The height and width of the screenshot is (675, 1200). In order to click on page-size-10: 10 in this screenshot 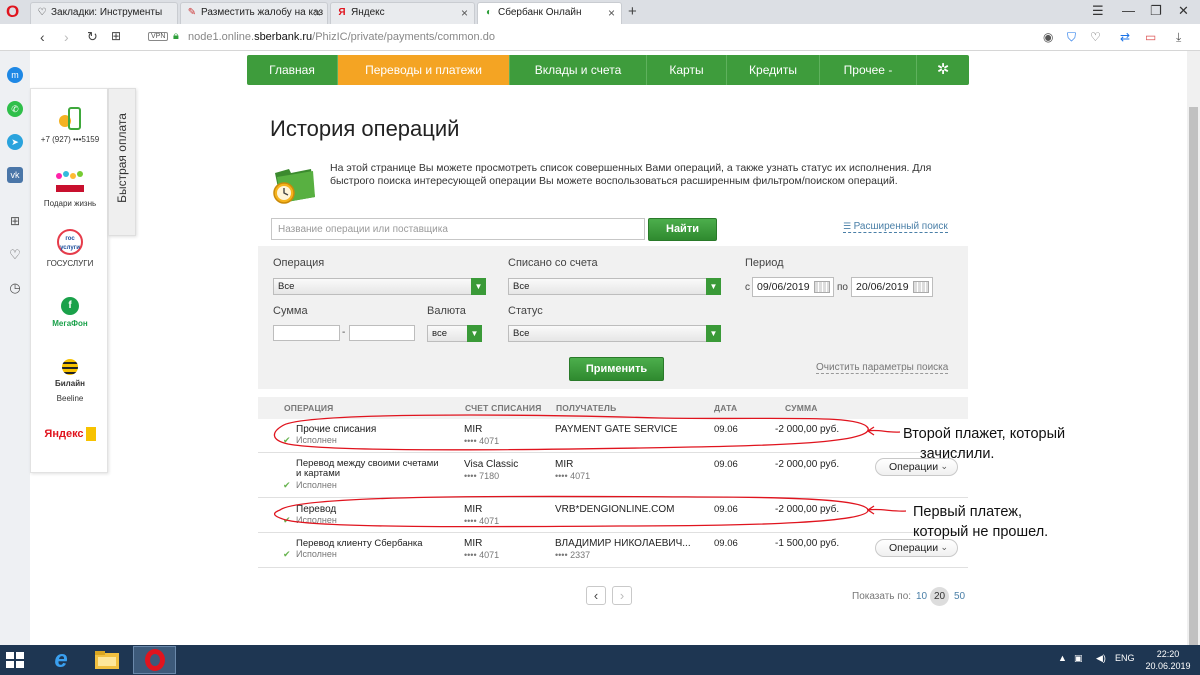, I will do `click(921, 596)`.